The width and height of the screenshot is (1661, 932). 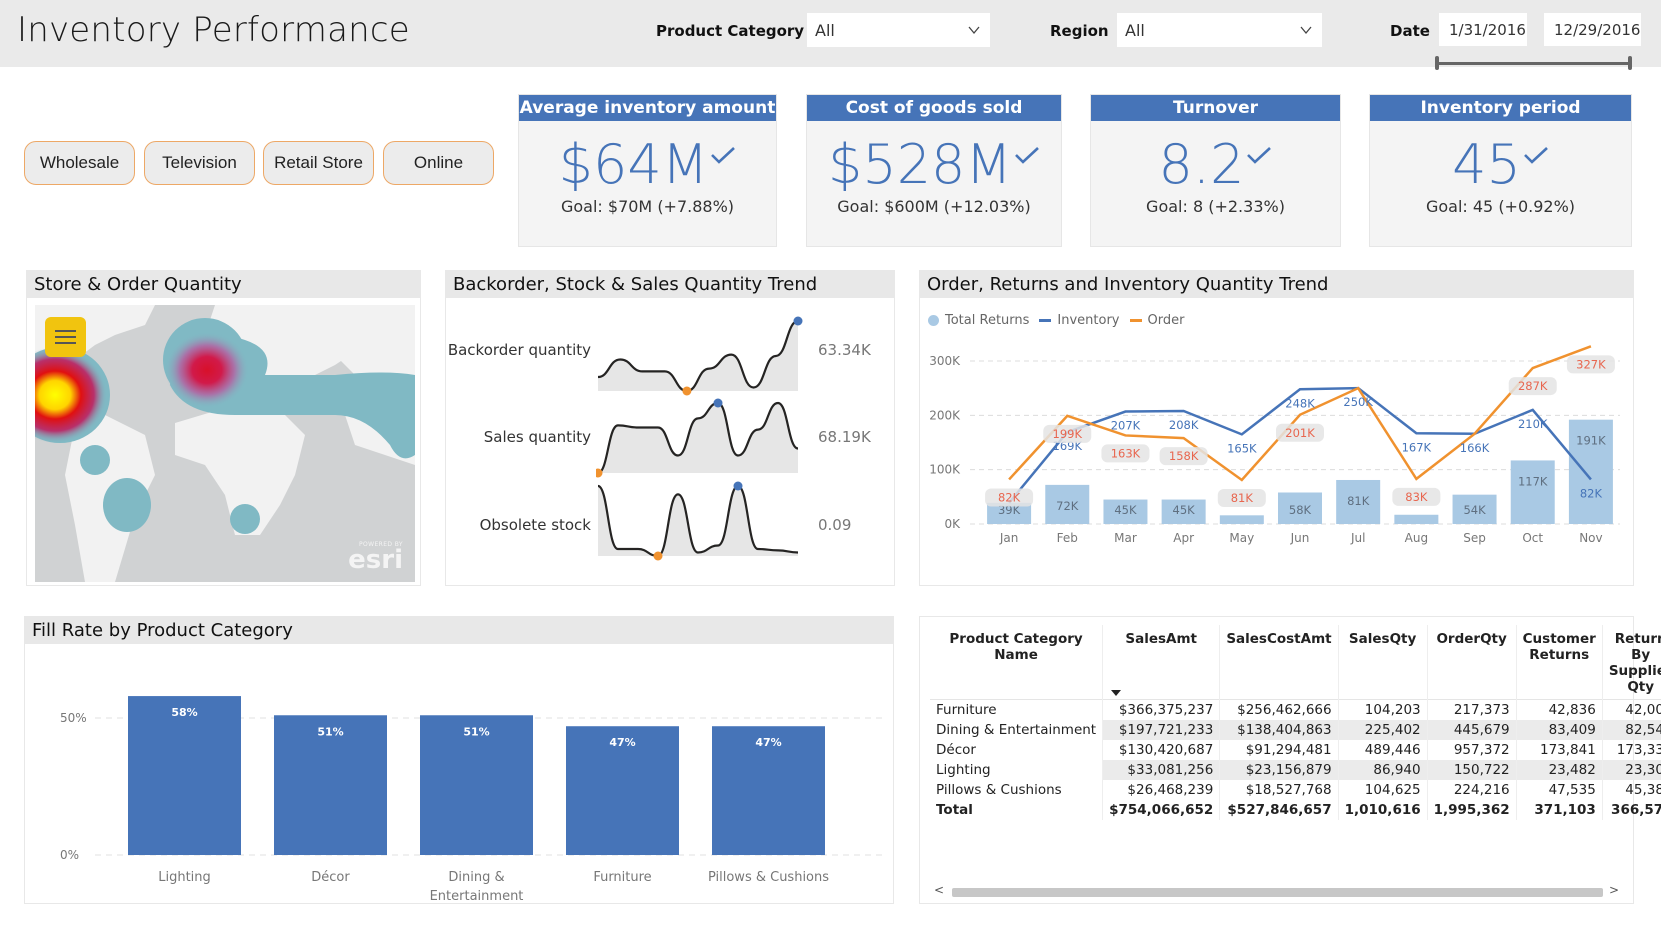 I want to click on returns-data-label: 117K, so click(x=1533, y=481).